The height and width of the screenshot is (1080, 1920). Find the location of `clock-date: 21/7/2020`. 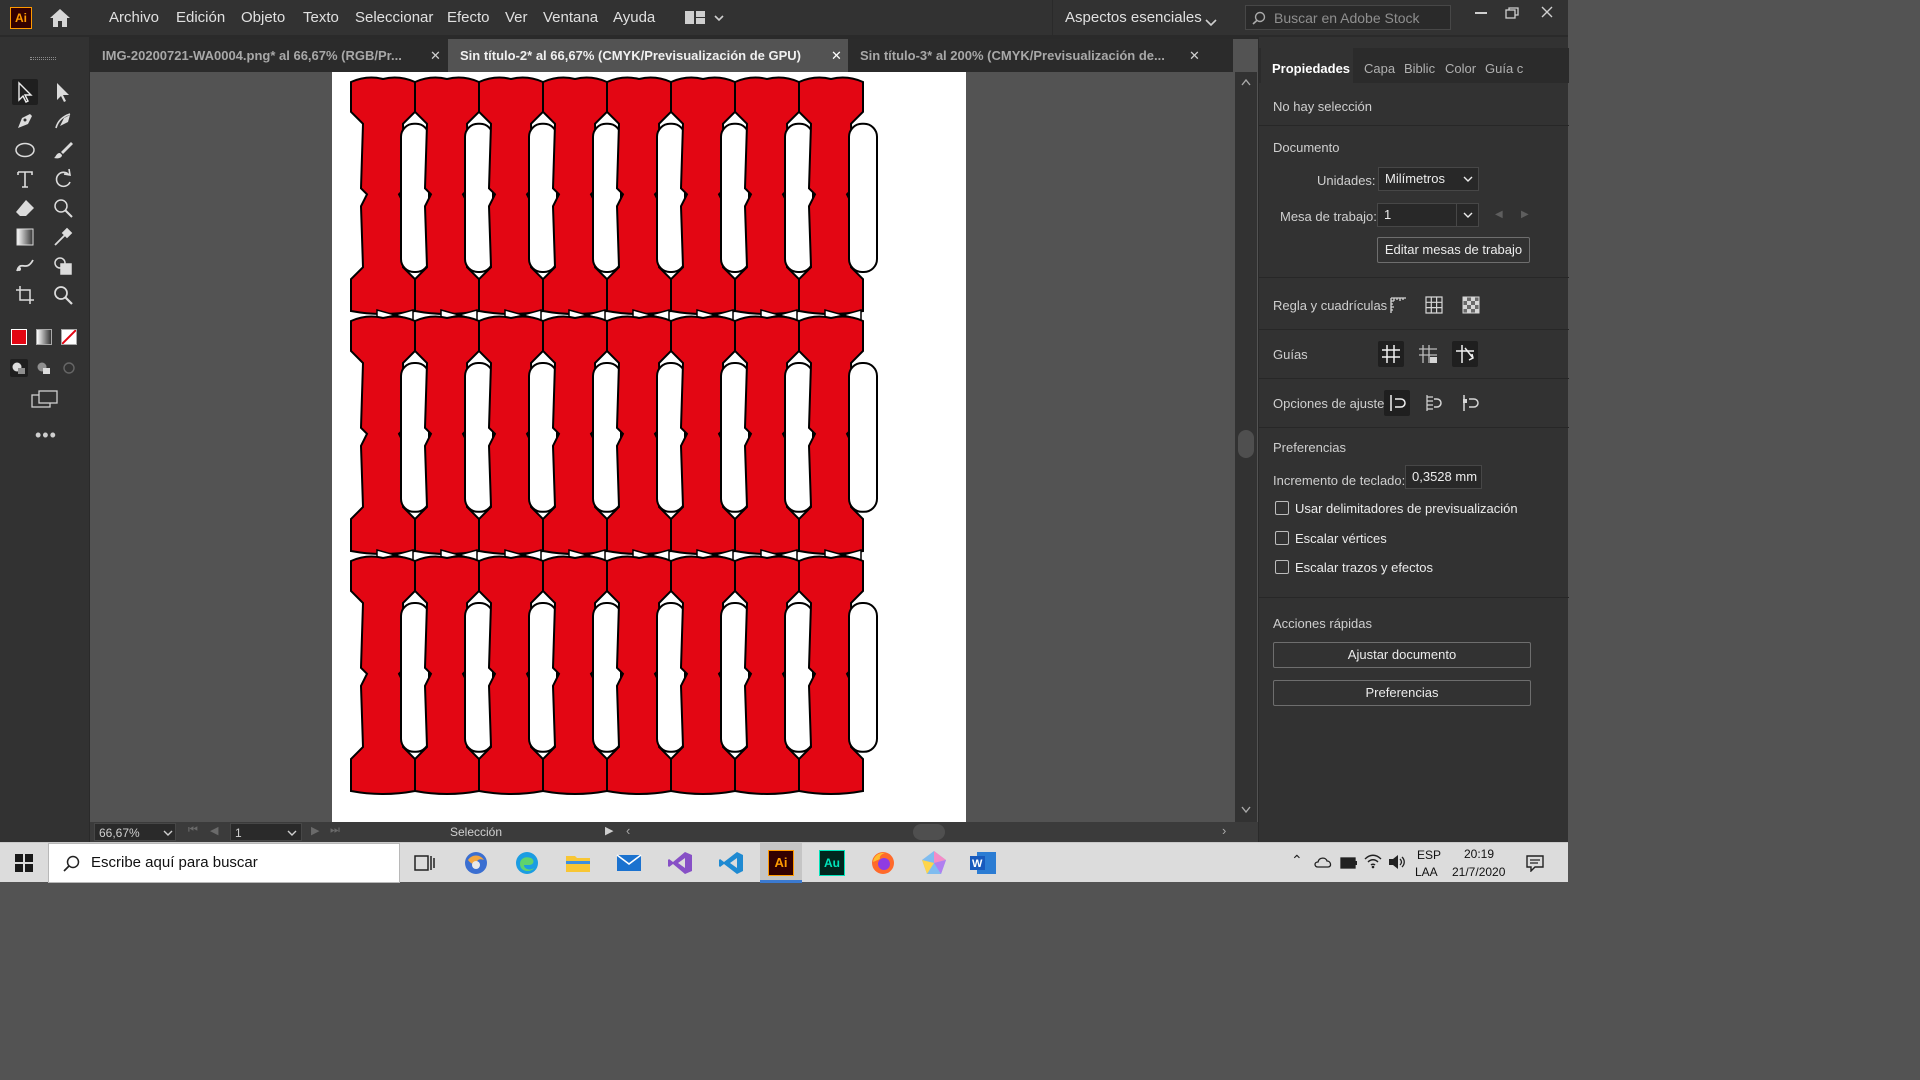

clock-date: 21/7/2020 is located at coordinates (1478, 872).